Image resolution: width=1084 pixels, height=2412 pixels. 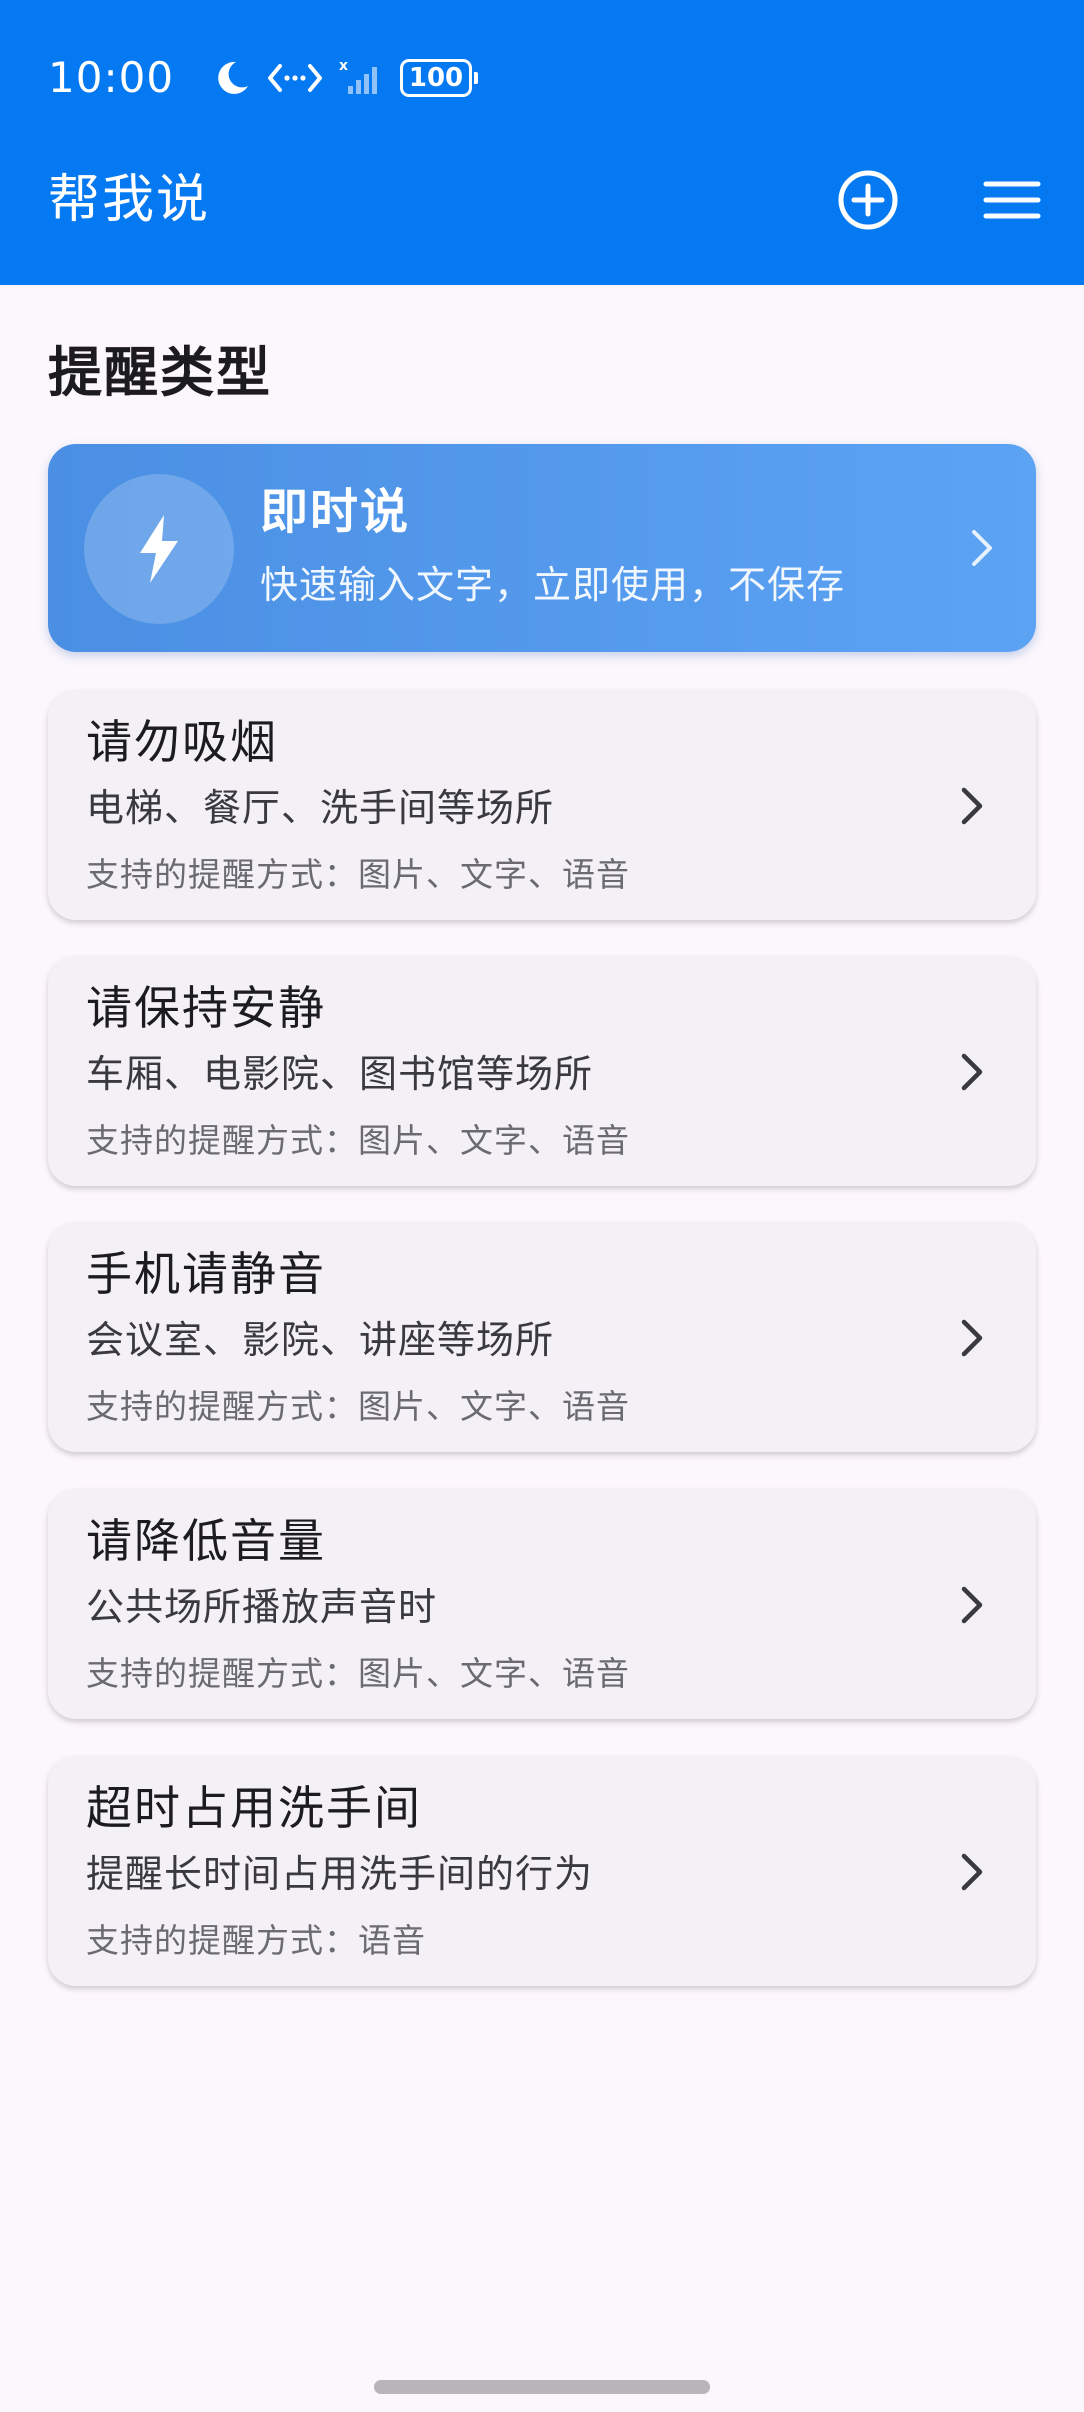 I want to click on card-description: 提醒长时间占用洗手间的行为, so click(x=340, y=1874).